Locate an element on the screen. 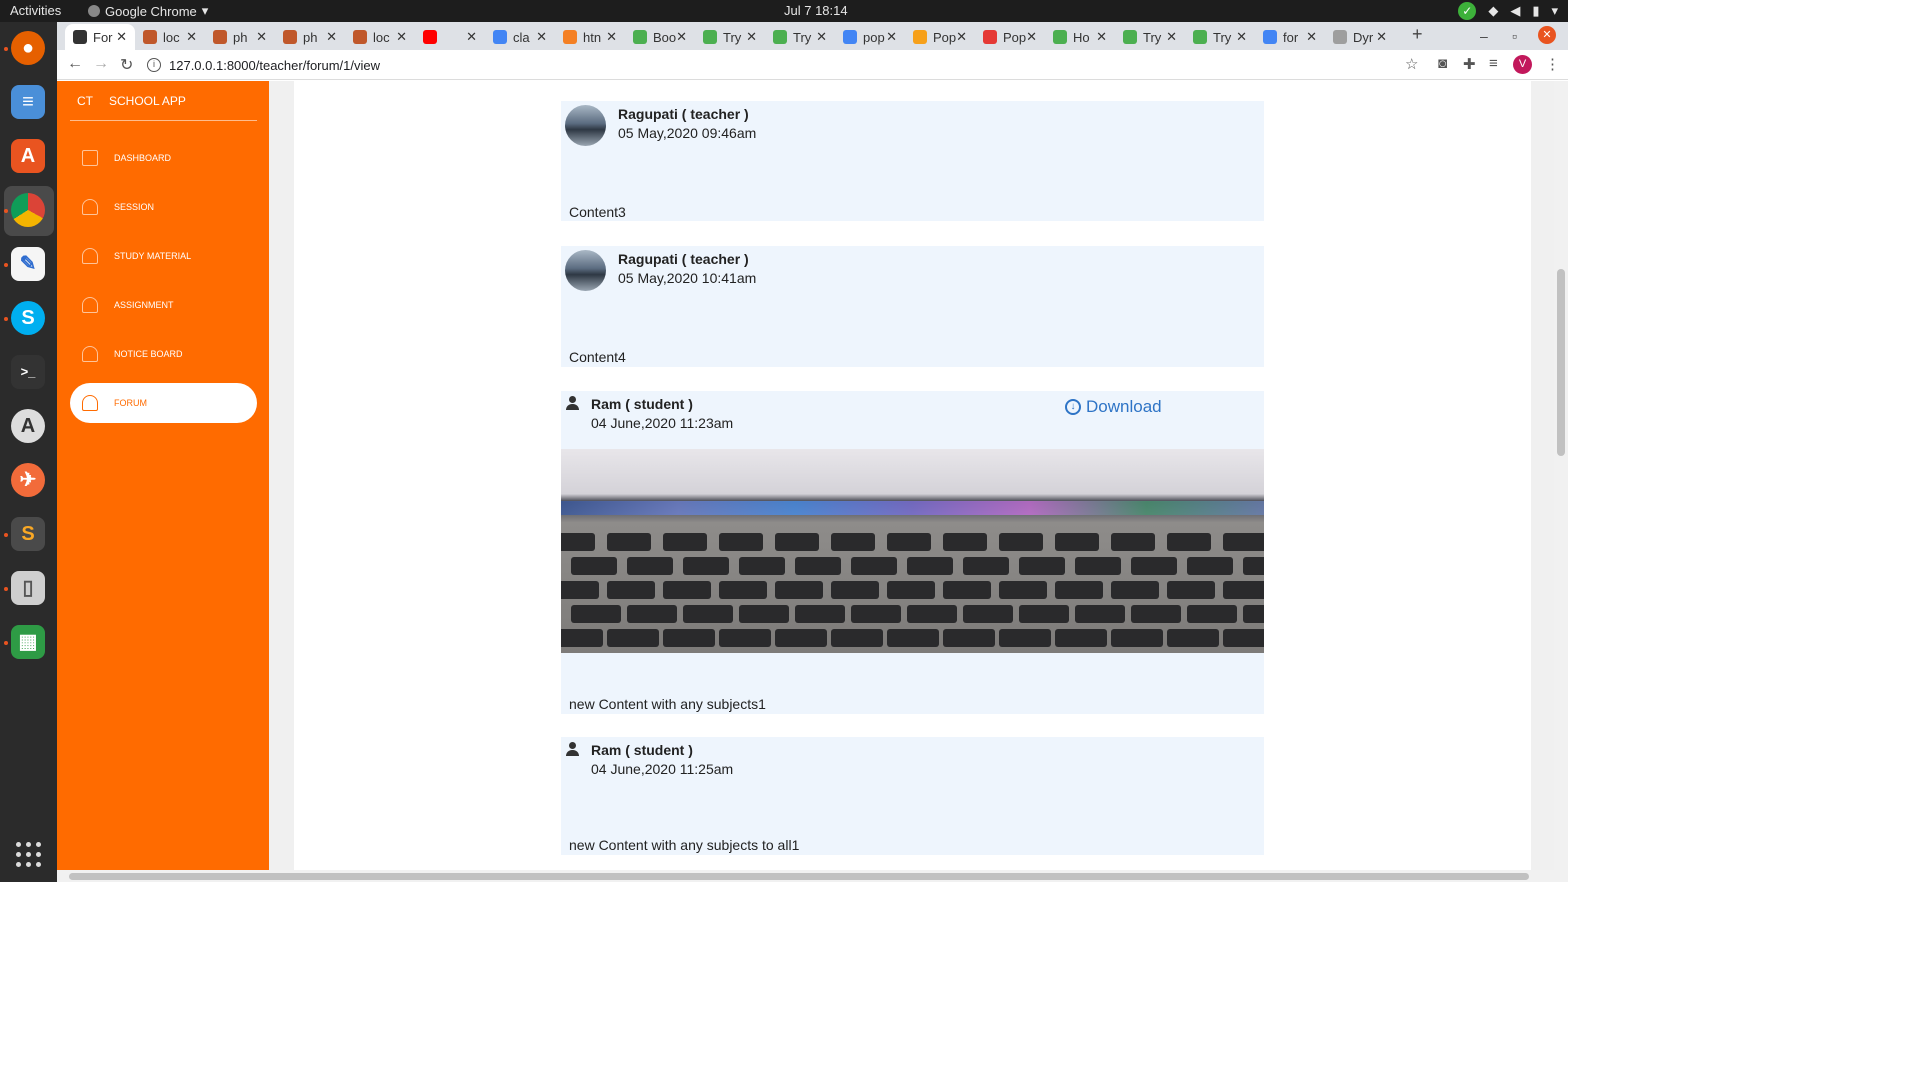  activities-button: Activities is located at coordinates (35, 10).